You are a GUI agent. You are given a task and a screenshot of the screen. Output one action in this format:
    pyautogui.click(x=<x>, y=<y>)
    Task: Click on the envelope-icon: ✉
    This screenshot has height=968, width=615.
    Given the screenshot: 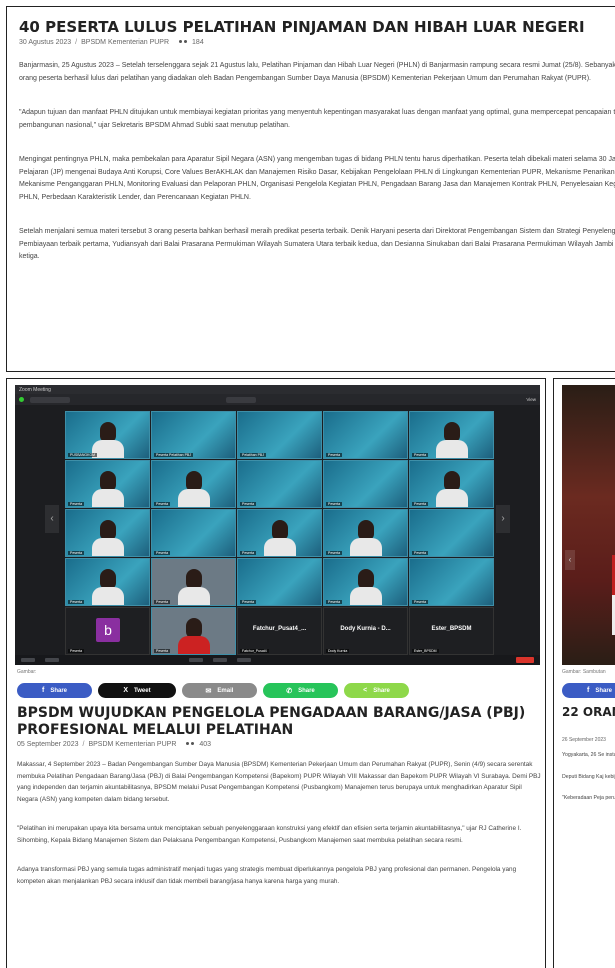 What is the action you would take?
    pyautogui.click(x=208, y=691)
    